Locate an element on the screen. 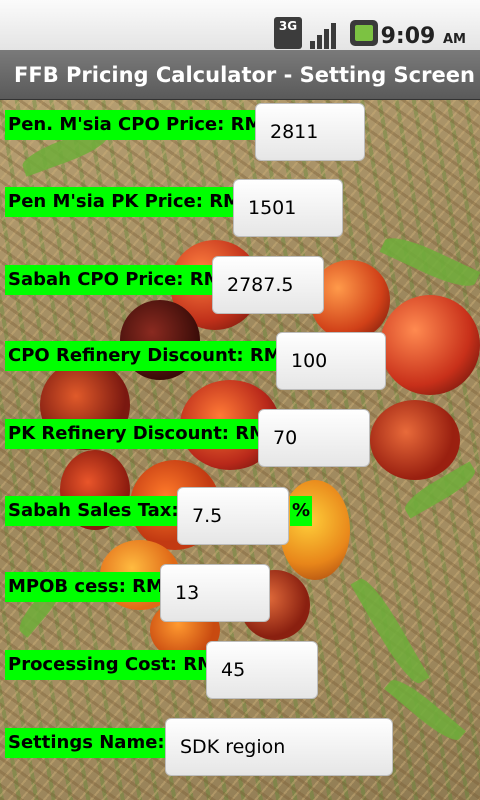  app-title-bar: FFB Pricing Calculator - Setting Screen is located at coordinates (240, 75).